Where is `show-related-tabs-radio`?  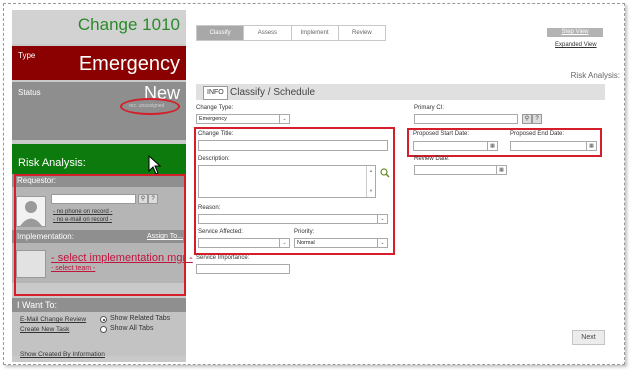
show-related-tabs-radio is located at coordinates (103, 319).